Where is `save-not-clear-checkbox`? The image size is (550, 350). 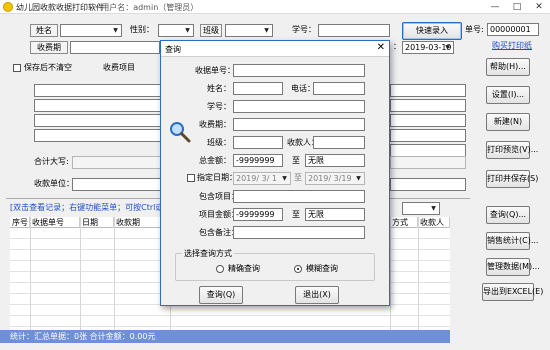 save-not-clear-checkbox is located at coordinates (17, 68).